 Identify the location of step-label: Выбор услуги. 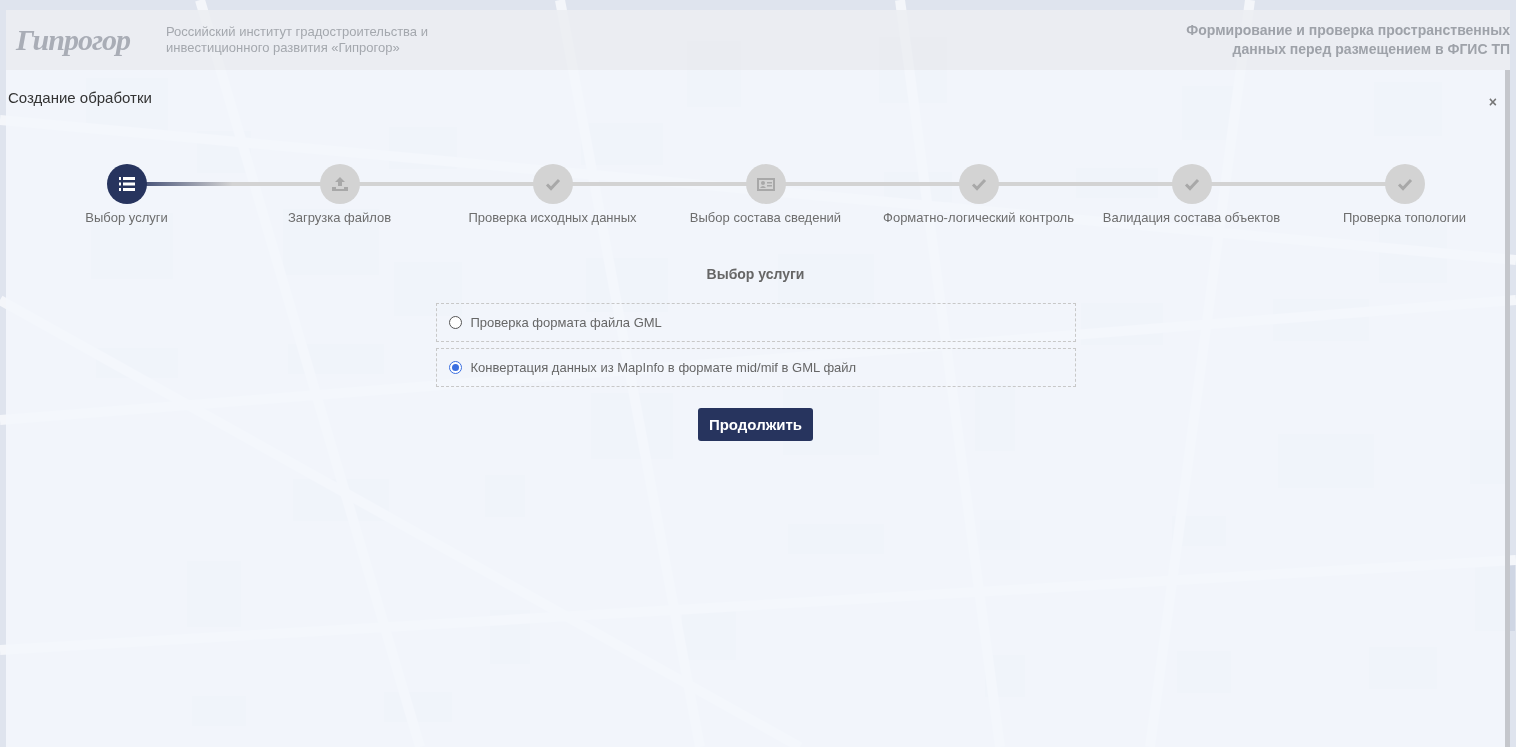
(126, 218).